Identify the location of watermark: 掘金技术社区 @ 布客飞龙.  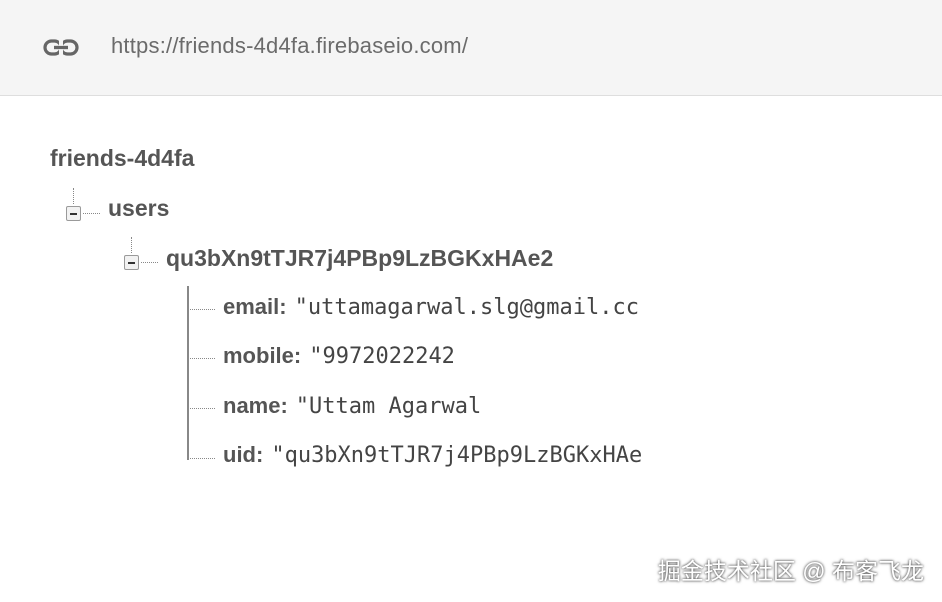
(790, 571).